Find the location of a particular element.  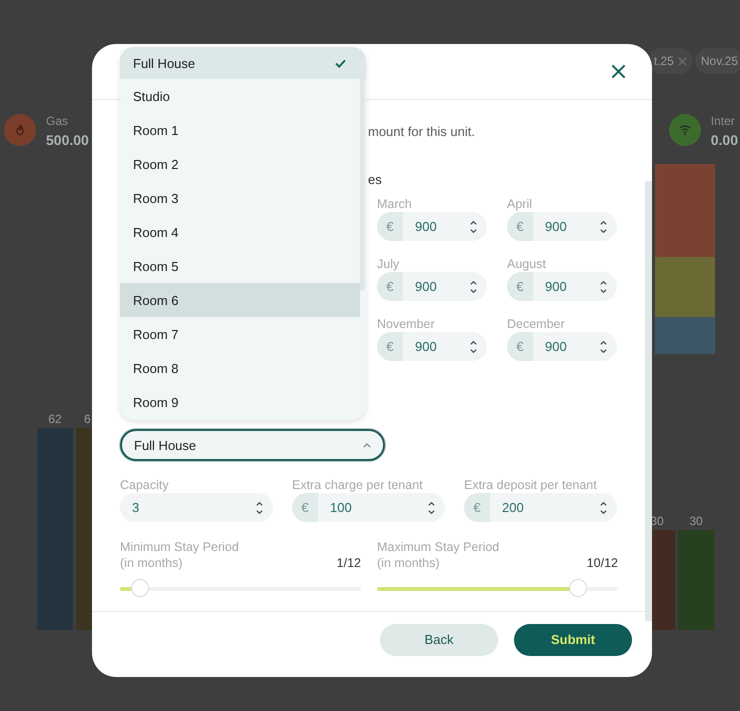

filter-chip: Nov.25 is located at coordinates (717, 61).